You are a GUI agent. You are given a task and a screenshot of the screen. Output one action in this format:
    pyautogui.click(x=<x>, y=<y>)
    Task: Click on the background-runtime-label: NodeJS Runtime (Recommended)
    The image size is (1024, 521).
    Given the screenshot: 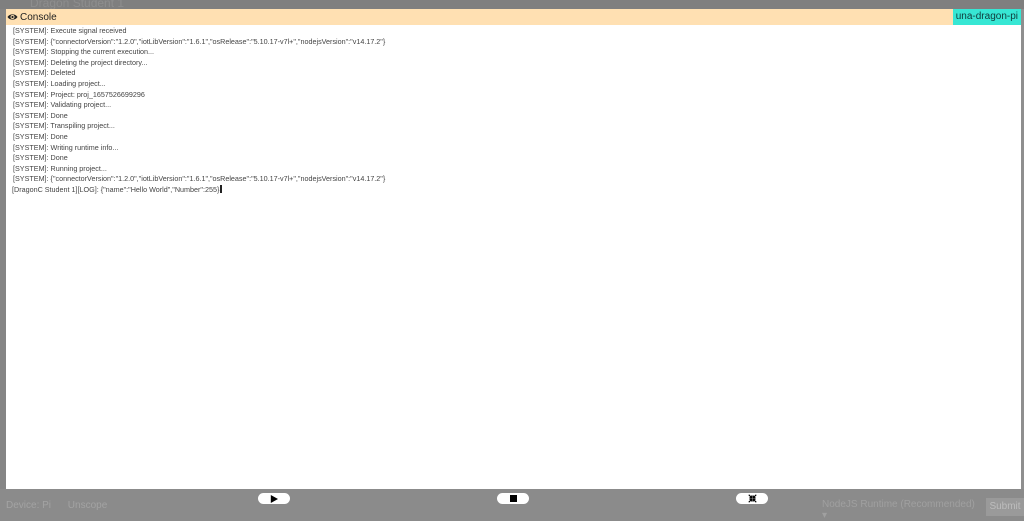 What is the action you would take?
    pyautogui.click(x=898, y=504)
    